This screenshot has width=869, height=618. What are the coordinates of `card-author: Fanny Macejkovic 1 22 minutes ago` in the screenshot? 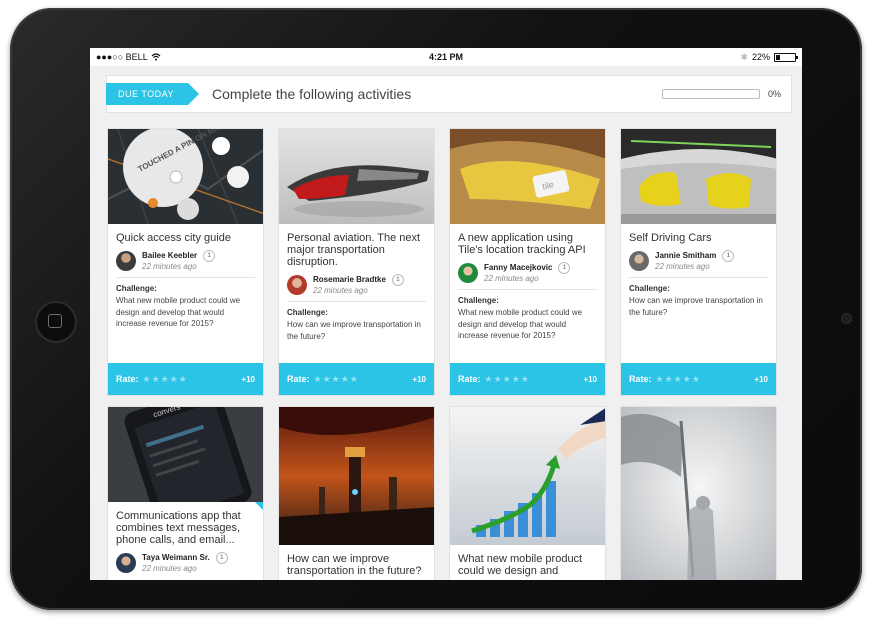 It's located at (527, 272).